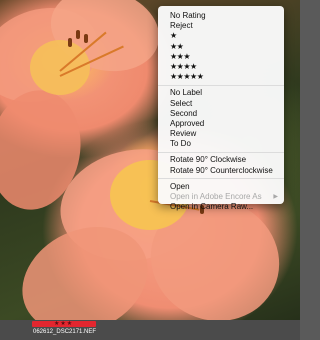  What do you see at coordinates (221, 124) in the screenshot?
I see `menu-item-approved: Approved` at bounding box center [221, 124].